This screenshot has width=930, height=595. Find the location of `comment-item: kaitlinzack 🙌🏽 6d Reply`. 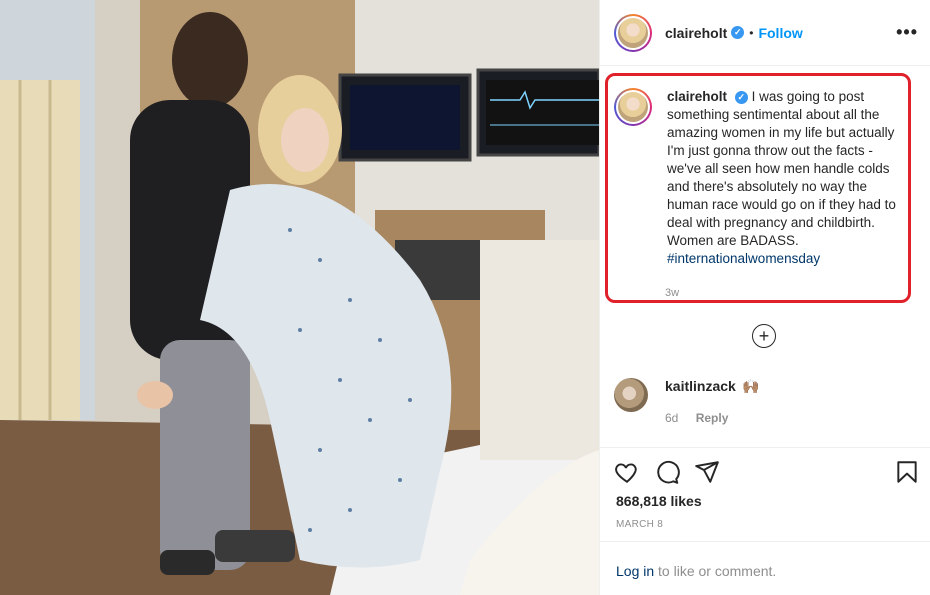

comment-item: kaitlinzack 🙌🏽 6d Reply is located at coordinates (764, 401).